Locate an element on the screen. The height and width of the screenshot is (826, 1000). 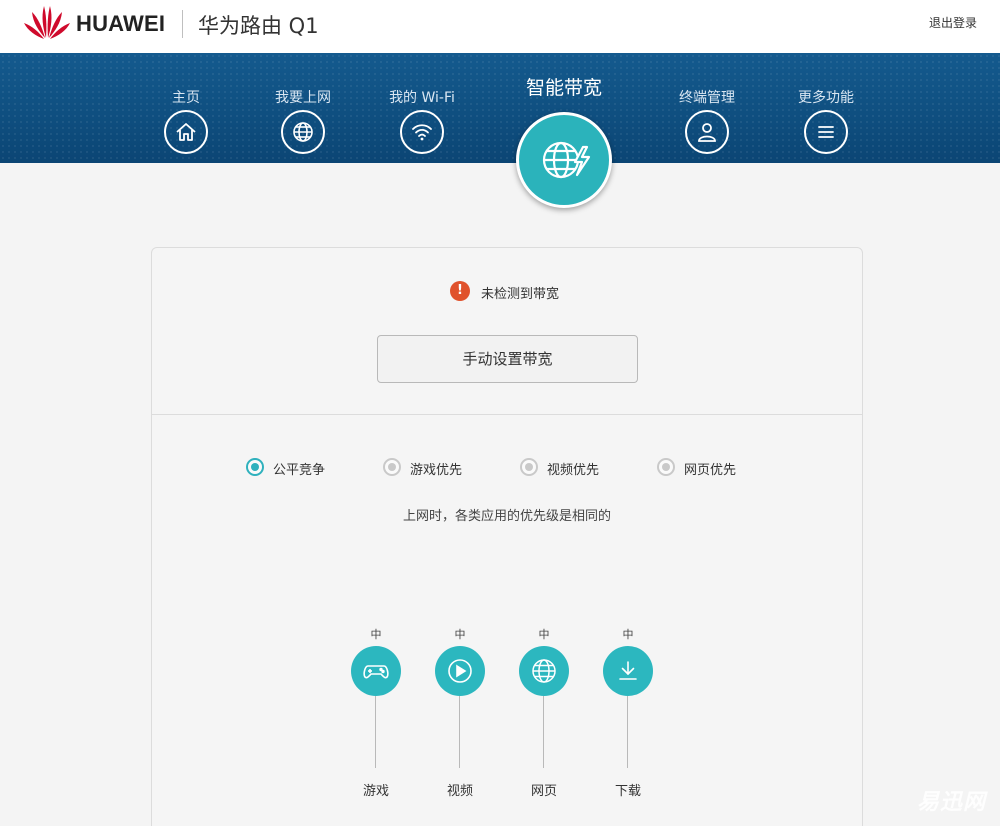
nav-active-circle is located at coordinates (564, 160).